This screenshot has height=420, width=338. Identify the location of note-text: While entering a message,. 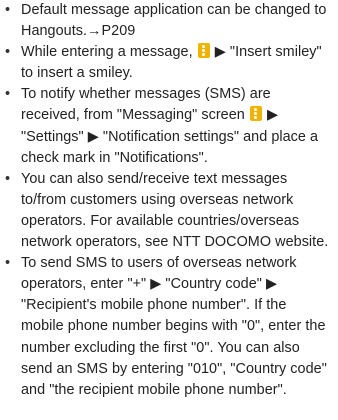
(107, 52).